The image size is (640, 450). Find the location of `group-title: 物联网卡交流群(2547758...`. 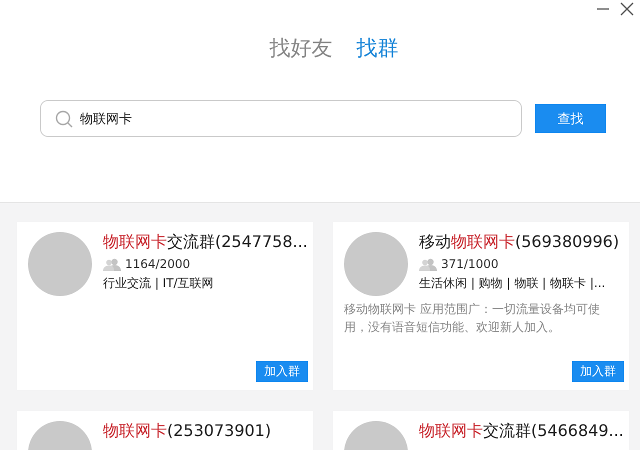

group-title: 物联网卡交流群(2547758... is located at coordinates (205, 242).